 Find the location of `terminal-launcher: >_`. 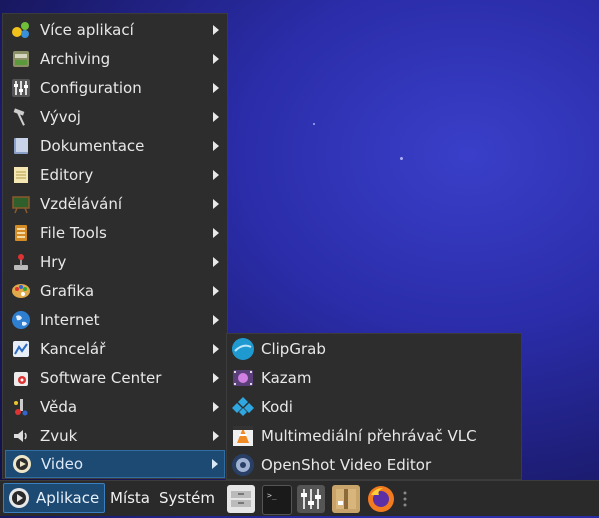

terminal-launcher: >_ is located at coordinates (277, 500).